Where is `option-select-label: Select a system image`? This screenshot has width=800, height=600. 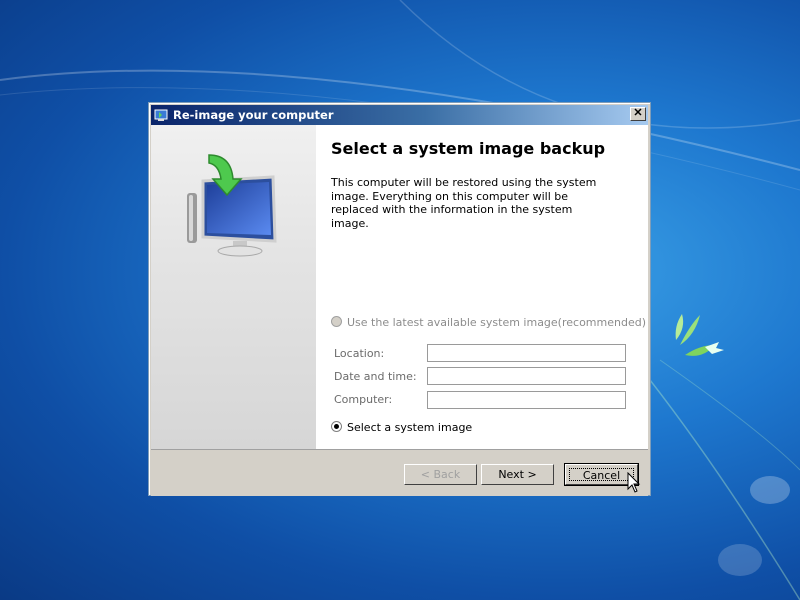
option-select-label: Select a system image is located at coordinates (410, 427).